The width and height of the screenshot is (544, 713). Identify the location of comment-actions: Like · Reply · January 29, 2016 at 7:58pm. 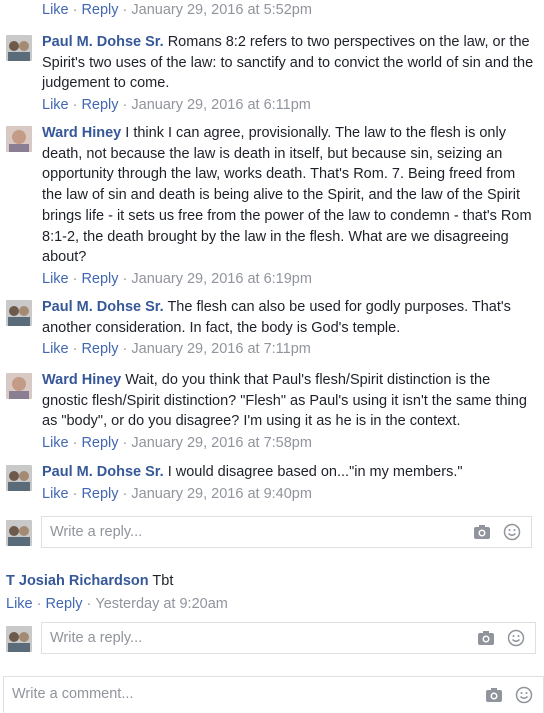
(291, 443).